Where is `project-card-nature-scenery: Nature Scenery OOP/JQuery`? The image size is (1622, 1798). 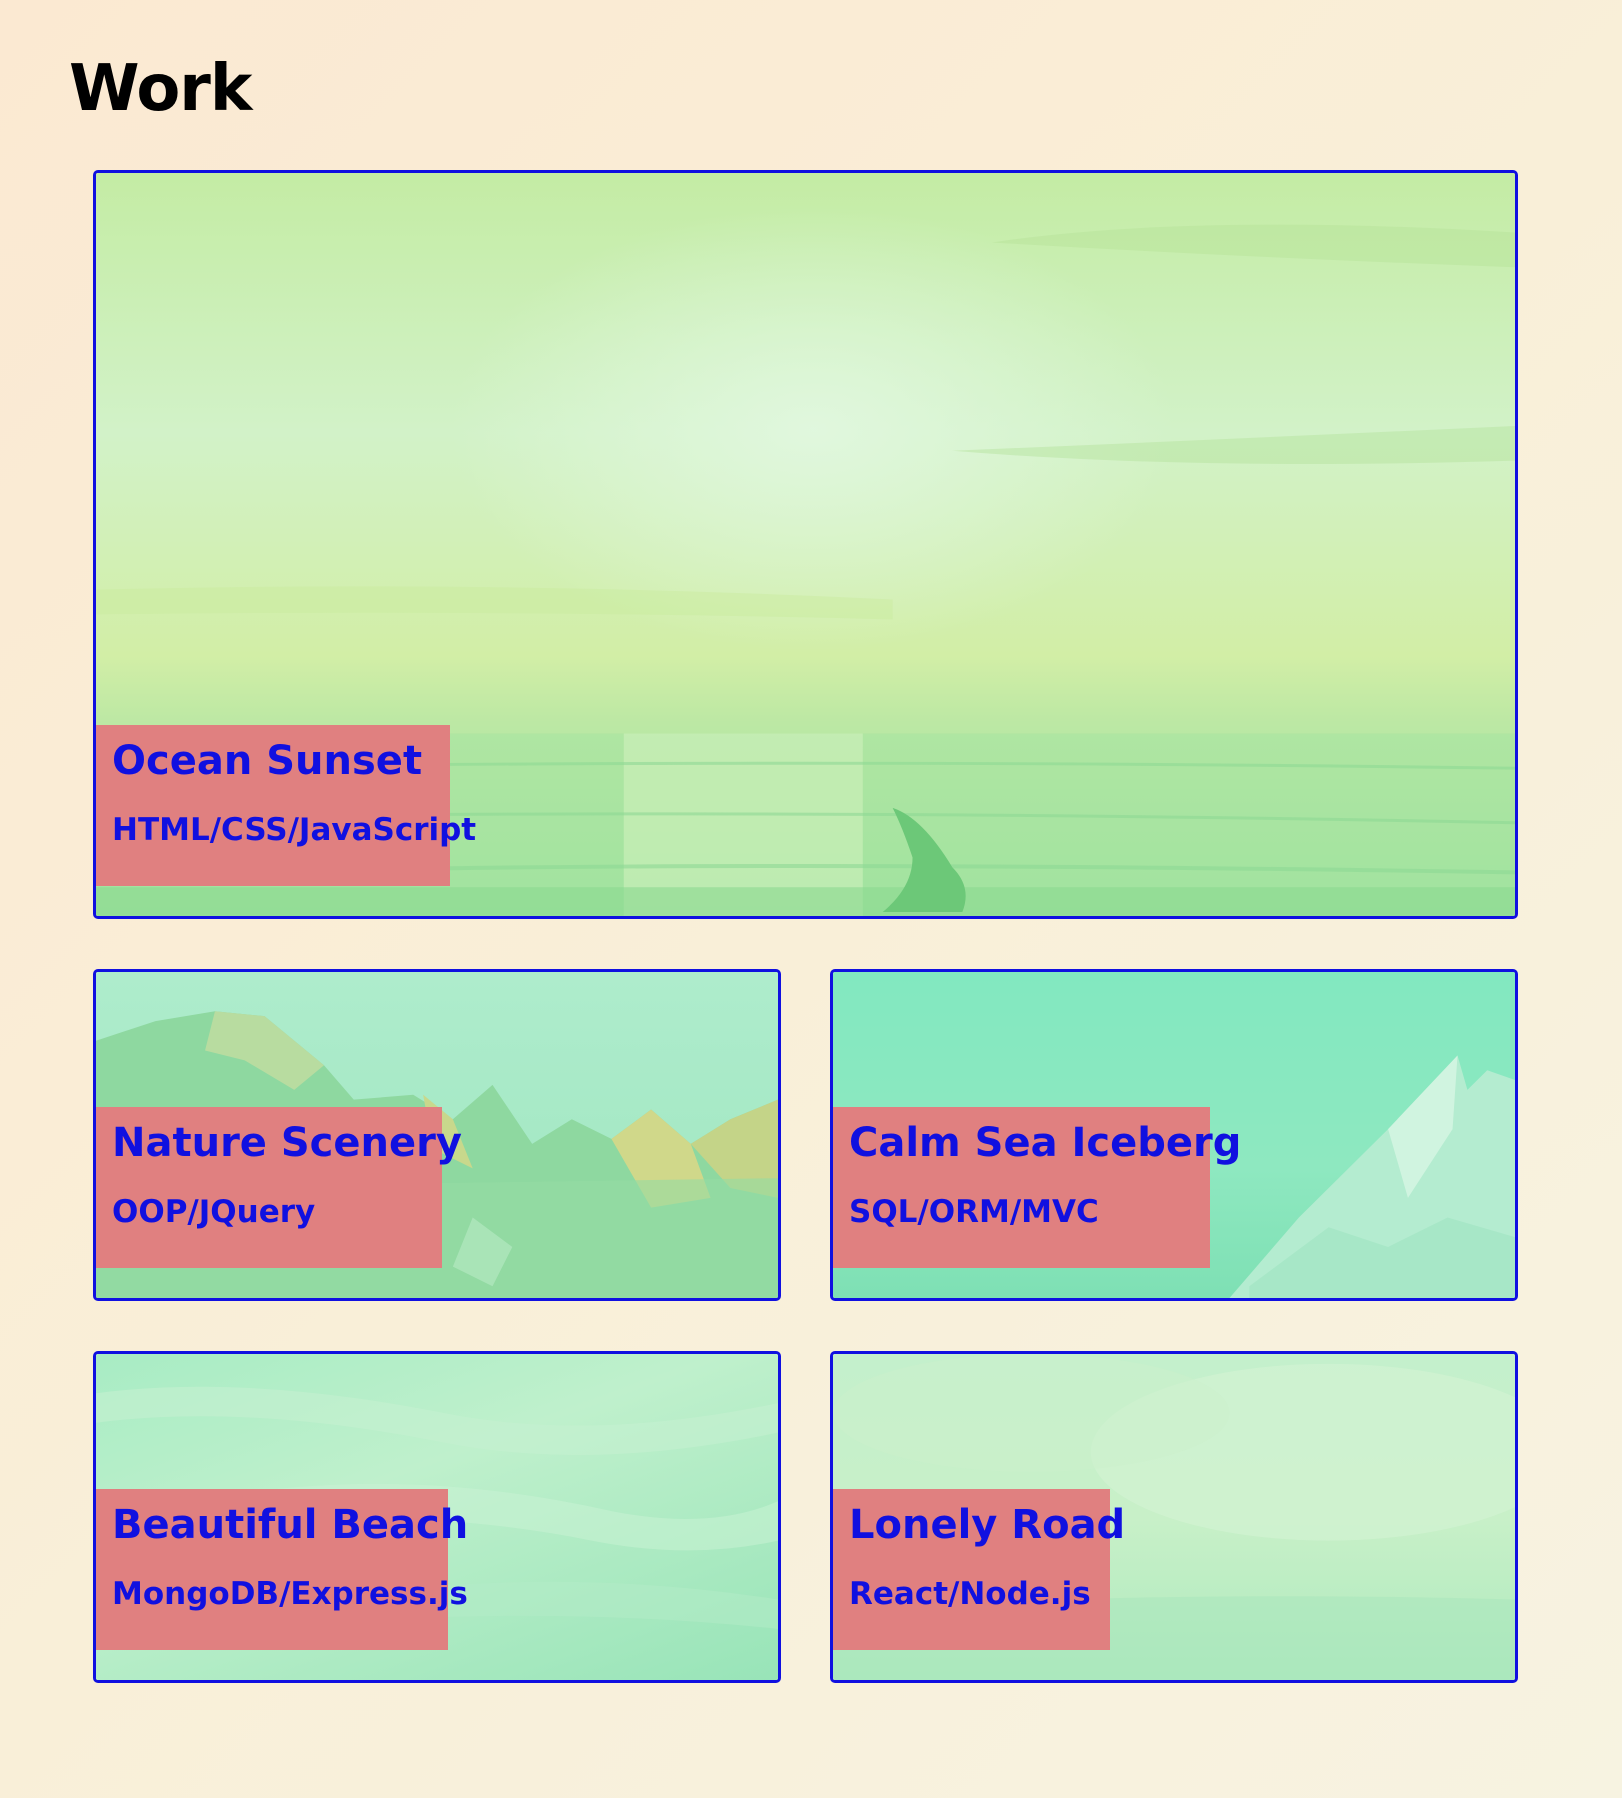 project-card-nature-scenery: Nature Scenery OOP/JQuery is located at coordinates (437, 1135).